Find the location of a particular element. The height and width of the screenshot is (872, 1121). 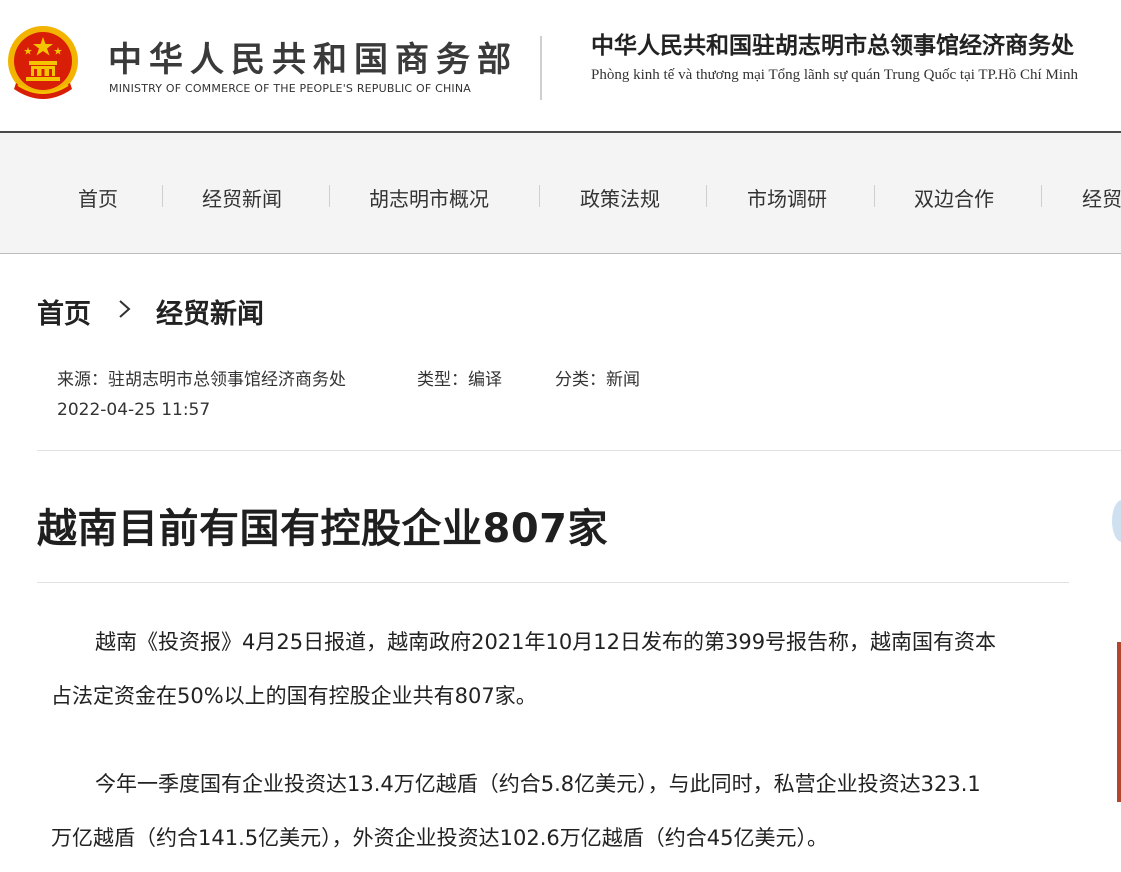

meta-source: 来源：驻胡志明市总领事馆经济商务处 is located at coordinates (201, 380).